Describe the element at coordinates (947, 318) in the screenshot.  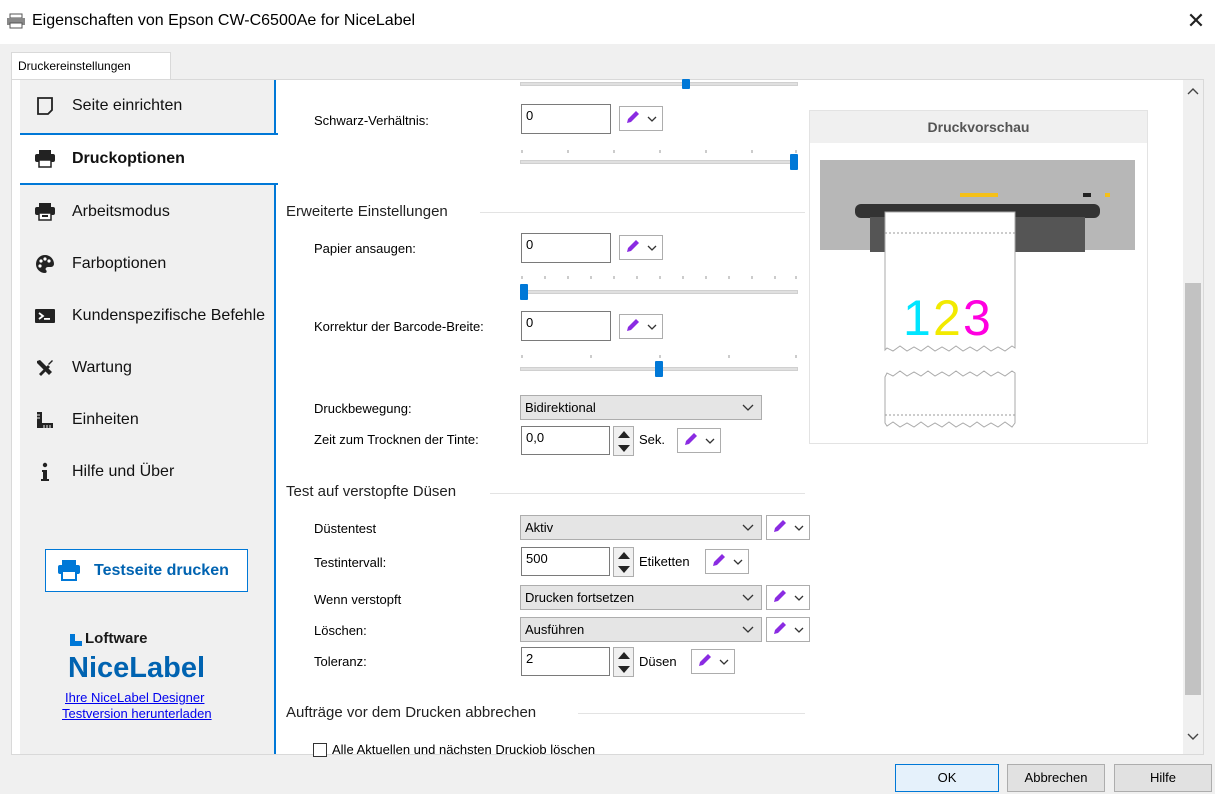
I see `label-digit: 2` at that location.